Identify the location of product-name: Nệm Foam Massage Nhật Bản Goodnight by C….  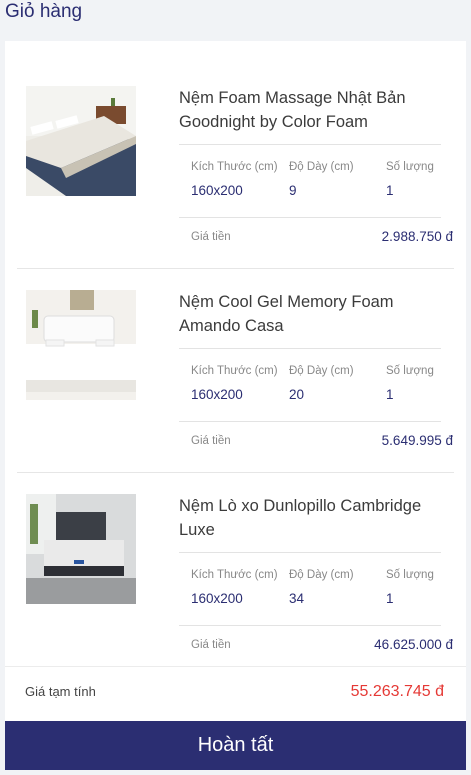
(314, 110).